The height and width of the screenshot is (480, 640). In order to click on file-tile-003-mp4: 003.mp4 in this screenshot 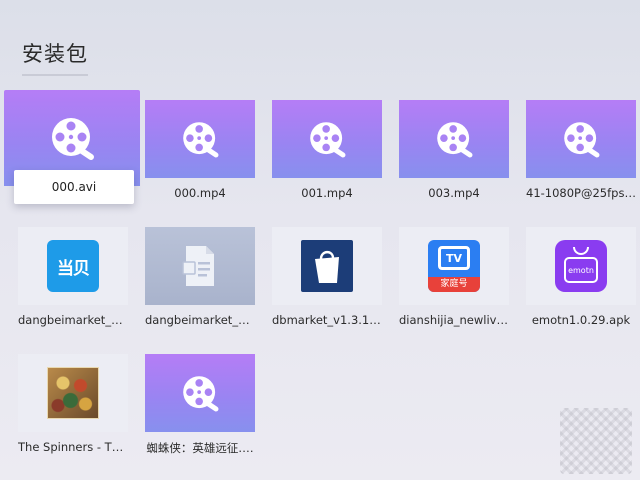, I will do `click(454, 150)`.